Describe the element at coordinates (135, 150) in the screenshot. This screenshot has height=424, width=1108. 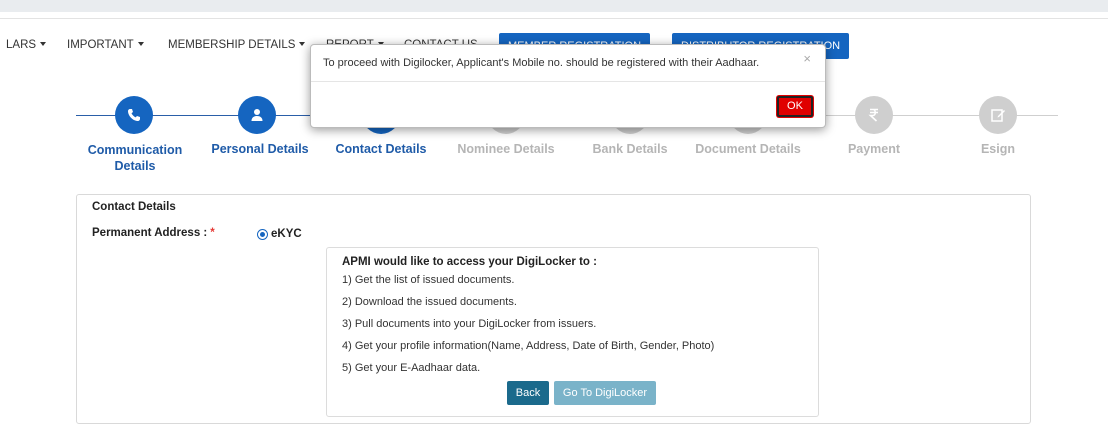
I see `step-label-line: Communication` at that location.